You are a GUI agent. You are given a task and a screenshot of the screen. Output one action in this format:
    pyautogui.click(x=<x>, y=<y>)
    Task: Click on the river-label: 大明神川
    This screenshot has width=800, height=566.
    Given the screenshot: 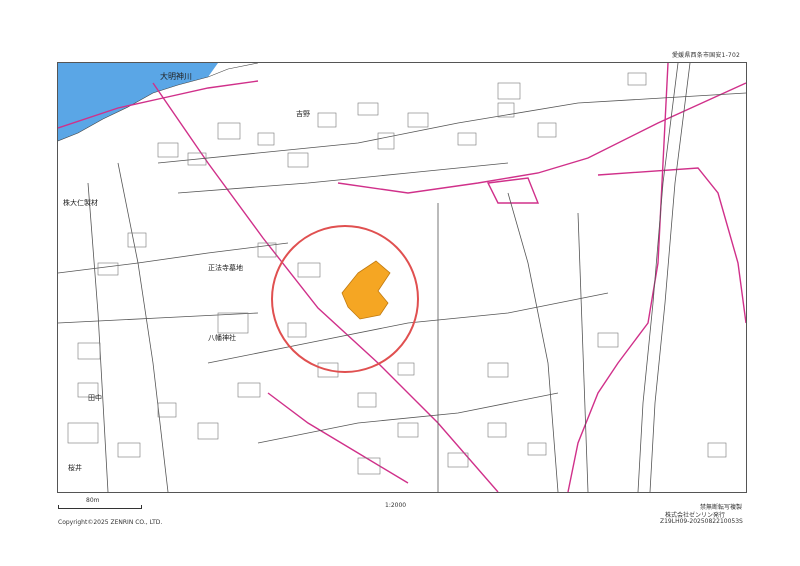 What is the action you would take?
    pyautogui.click(x=176, y=76)
    